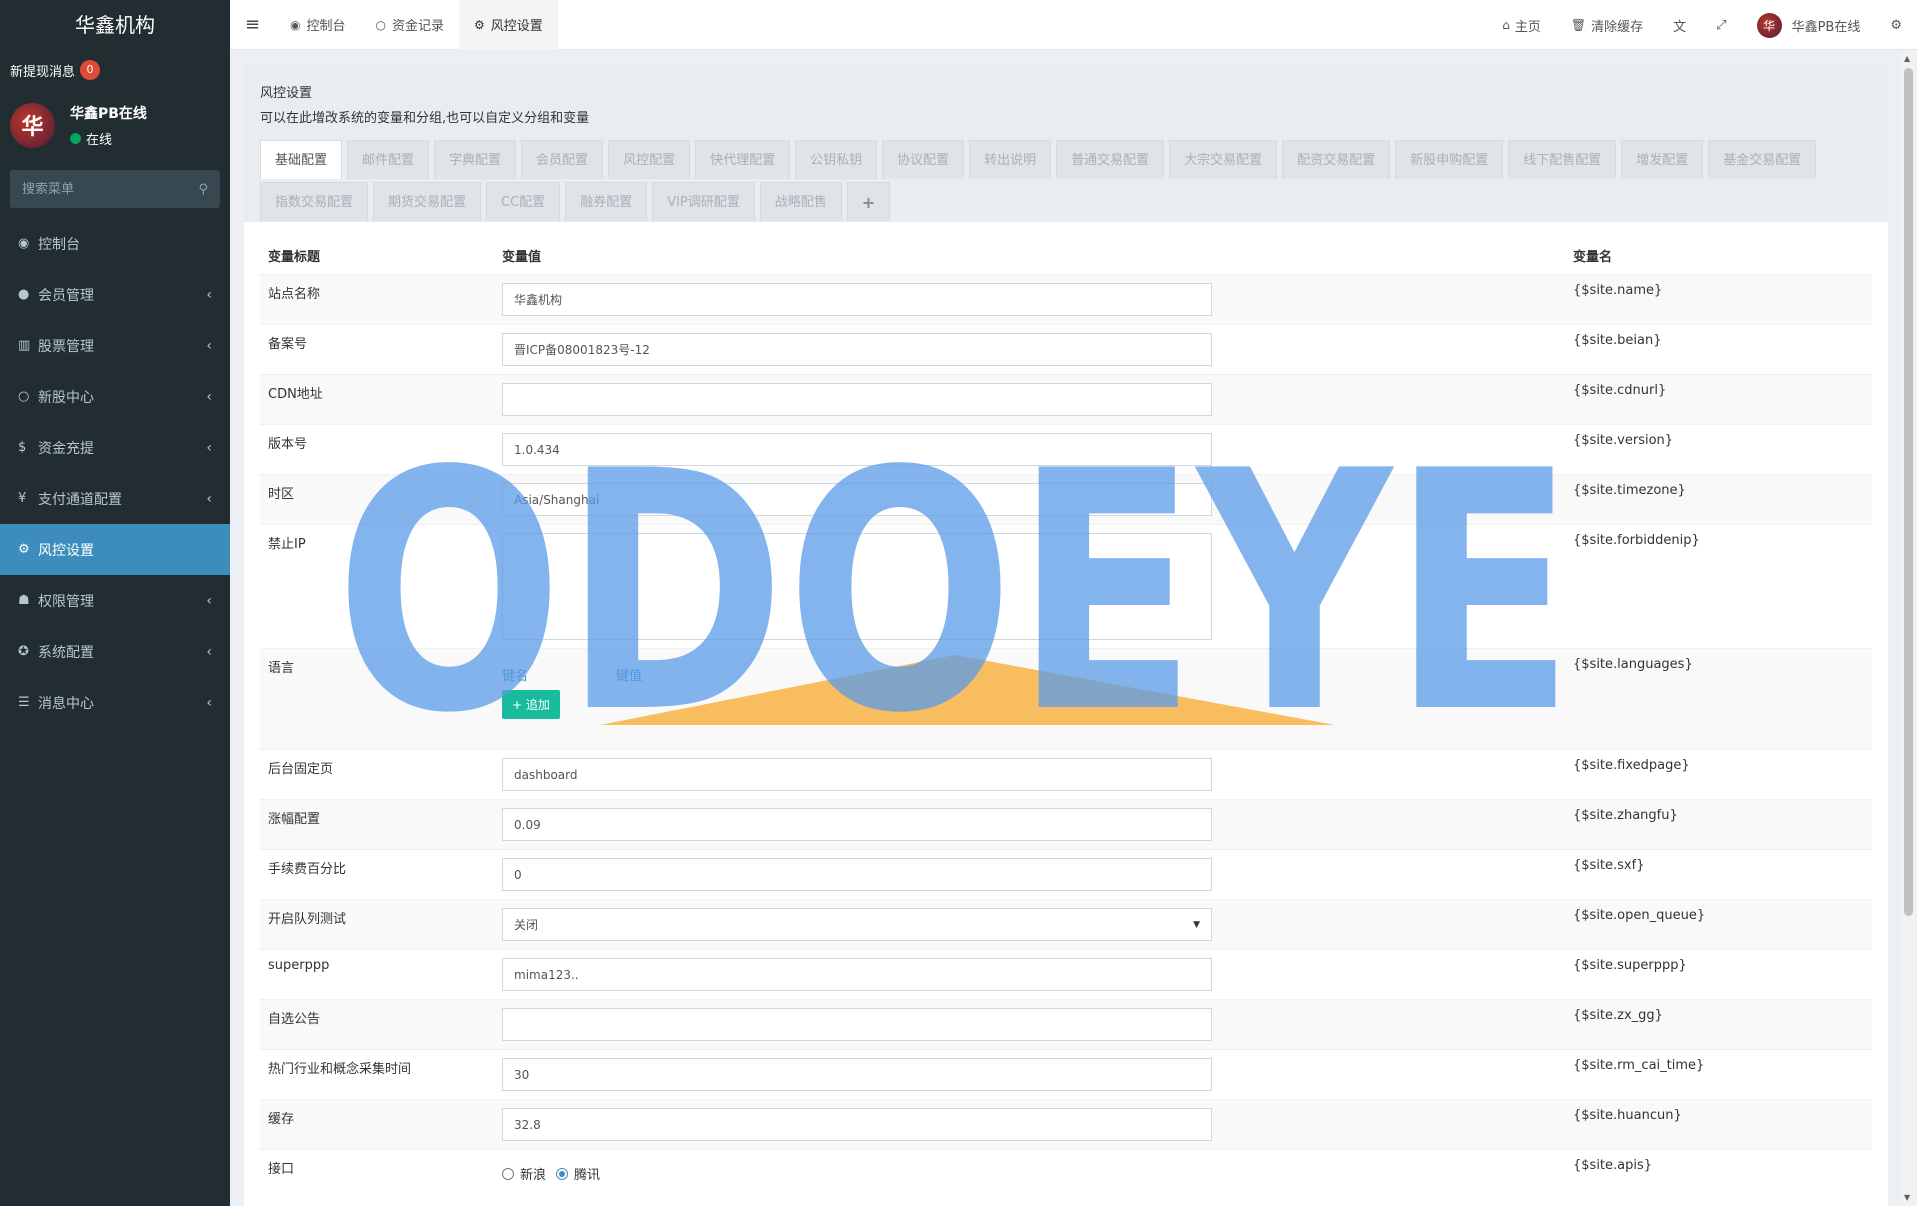 This screenshot has width=1917, height=1206. I want to click on config-tab: 增发配置, so click(1662, 159).